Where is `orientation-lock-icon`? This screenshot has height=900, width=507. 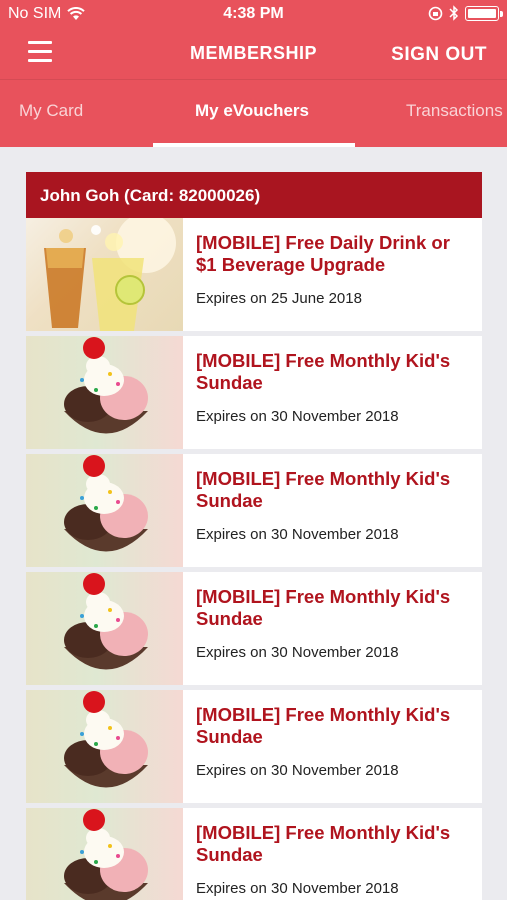
orientation-lock-icon is located at coordinates (435, 13).